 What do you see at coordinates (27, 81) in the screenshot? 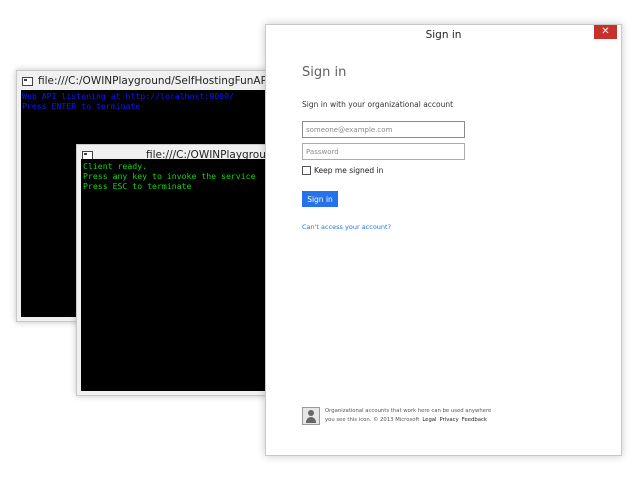
I see `console-app-icon` at bounding box center [27, 81].